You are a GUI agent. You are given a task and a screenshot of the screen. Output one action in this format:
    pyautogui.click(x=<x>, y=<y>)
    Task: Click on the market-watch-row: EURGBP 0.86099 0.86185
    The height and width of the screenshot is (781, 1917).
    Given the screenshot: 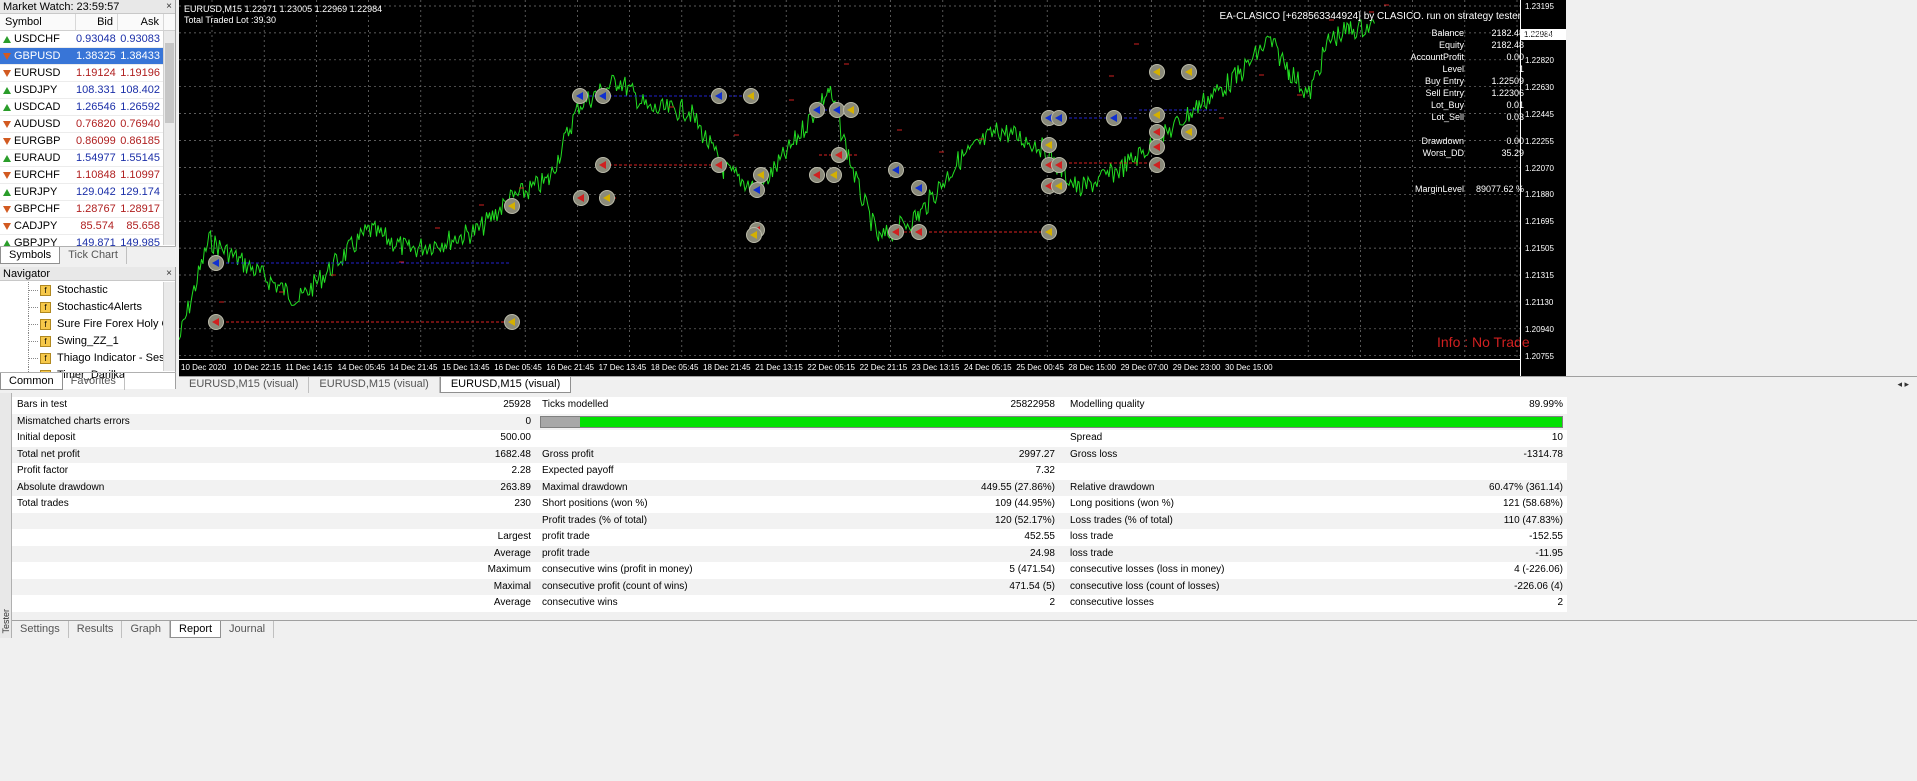 What is the action you would take?
    pyautogui.click(x=87, y=141)
    